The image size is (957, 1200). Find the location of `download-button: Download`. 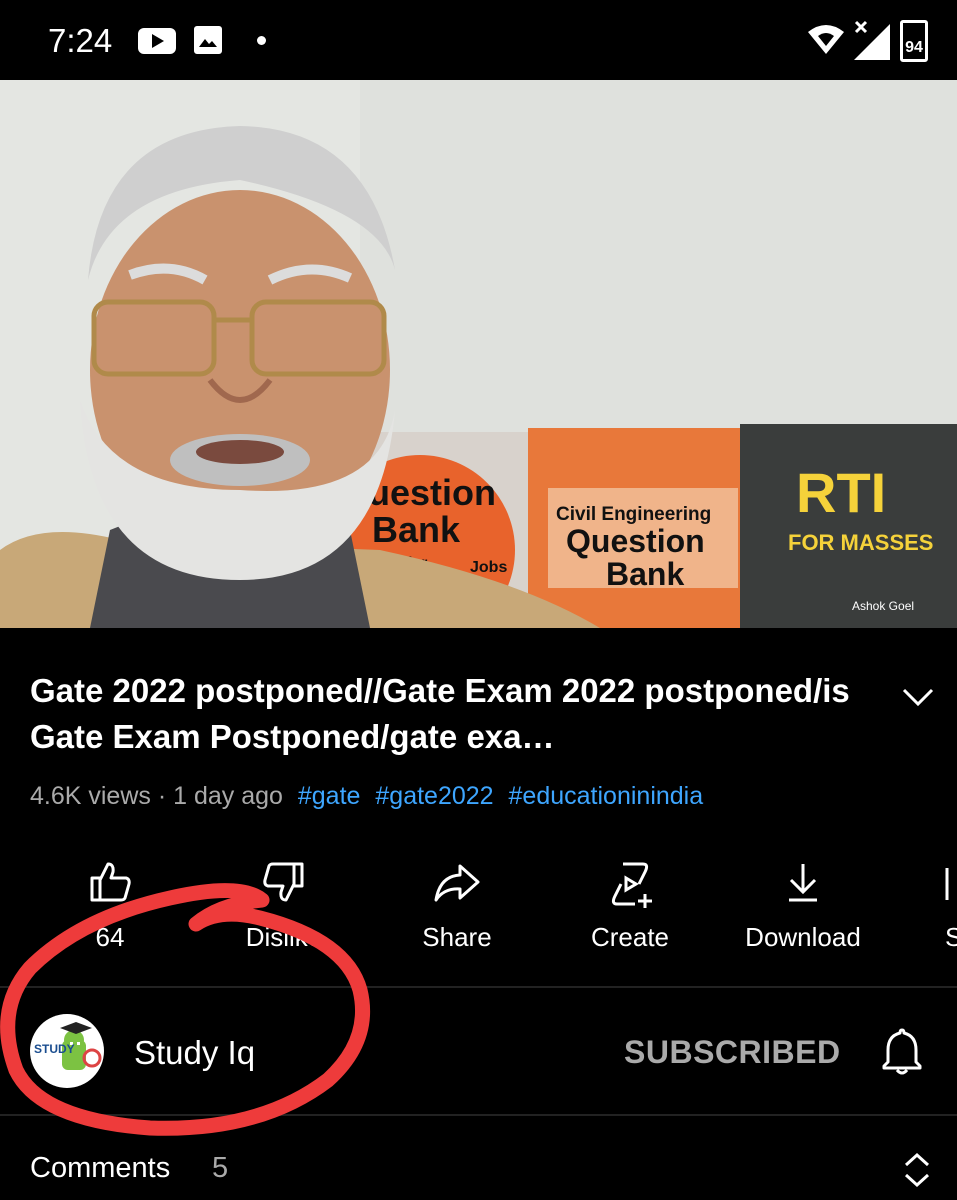

download-button: Download is located at coordinates (803, 910).